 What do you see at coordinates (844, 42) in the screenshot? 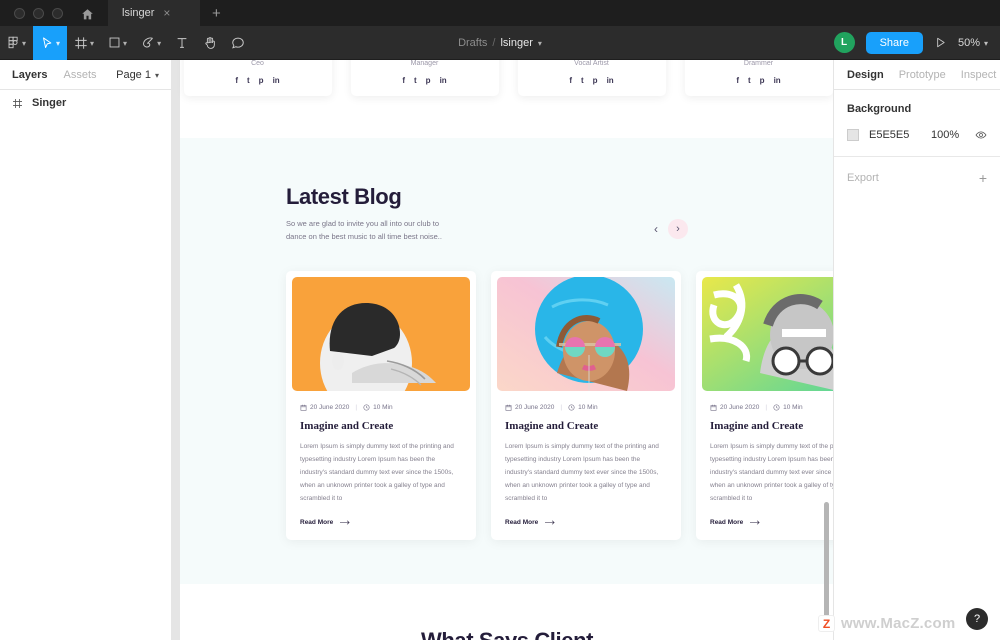
I see `avatar: L` at bounding box center [844, 42].